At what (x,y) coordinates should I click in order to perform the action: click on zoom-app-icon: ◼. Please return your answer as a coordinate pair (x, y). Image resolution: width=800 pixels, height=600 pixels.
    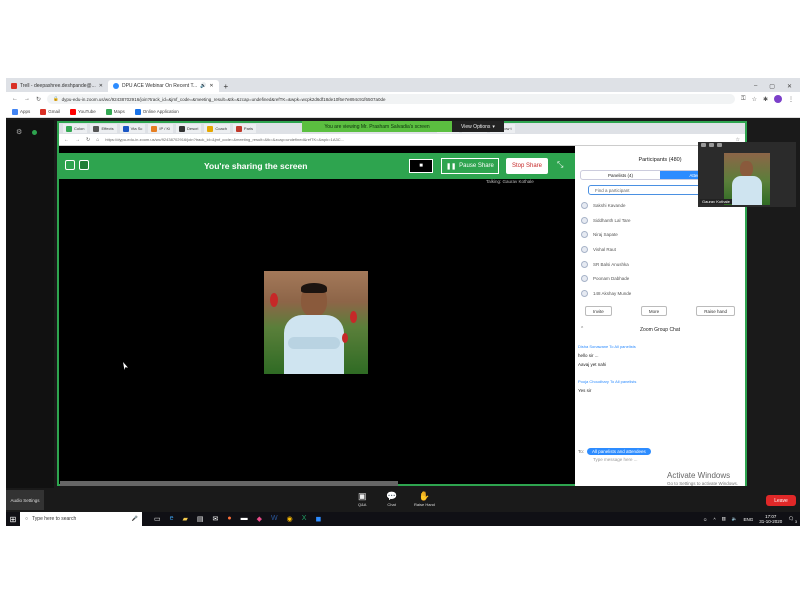
    Looking at the image, I should click on (318, 519).